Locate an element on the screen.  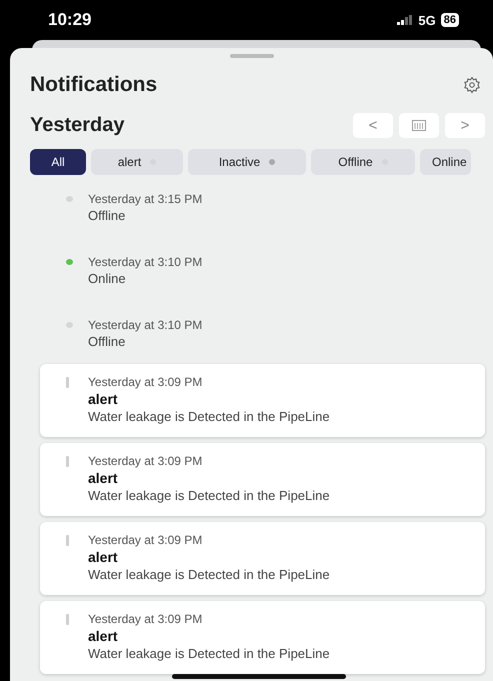
filter-chip: Inactive is located at coordinates (247, 162).